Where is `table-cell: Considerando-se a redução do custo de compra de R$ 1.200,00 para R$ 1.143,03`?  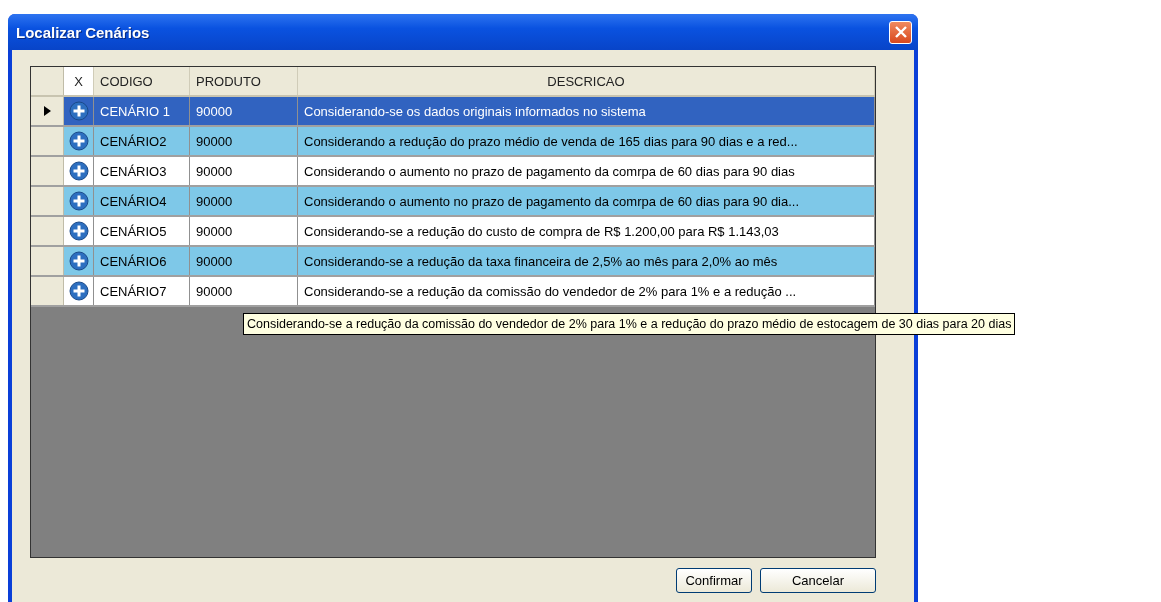
table-cell: Considerando-se a redução do custo de compra de R$ 1.200,00 para R$ 1.143,03 is located at coordinates (586, 231).